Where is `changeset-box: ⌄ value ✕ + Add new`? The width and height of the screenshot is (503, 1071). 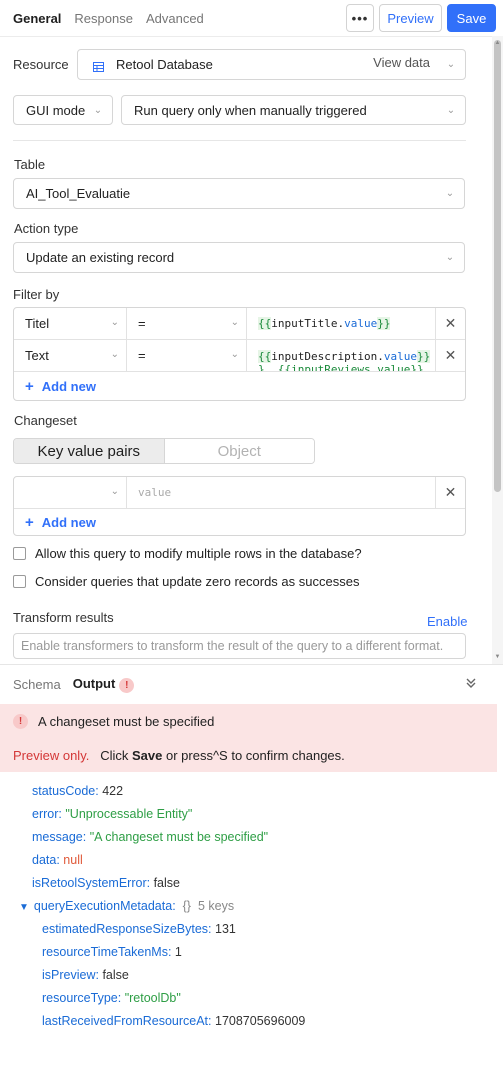 changeset-box: ⌄ value ✕ + Add new is located at coordinates (239, 506).